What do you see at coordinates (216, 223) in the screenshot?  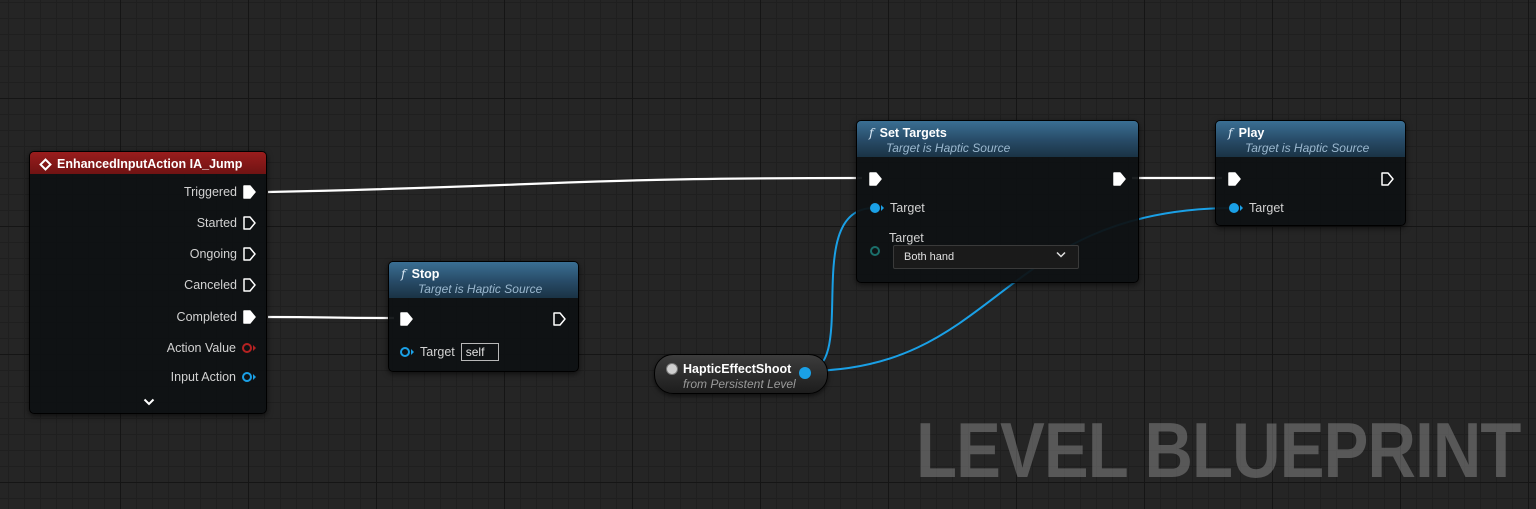 I see `pin-label-started: Started` at bounding box center [216, 223].